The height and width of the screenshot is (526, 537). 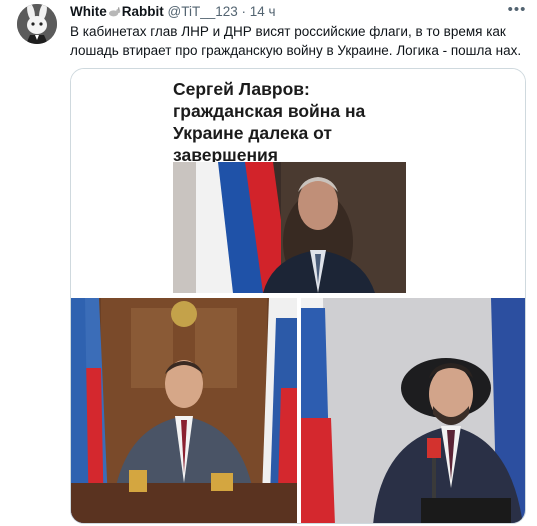 I want to click on display-name-part2: Rabbit, so click(x=143, y=11).